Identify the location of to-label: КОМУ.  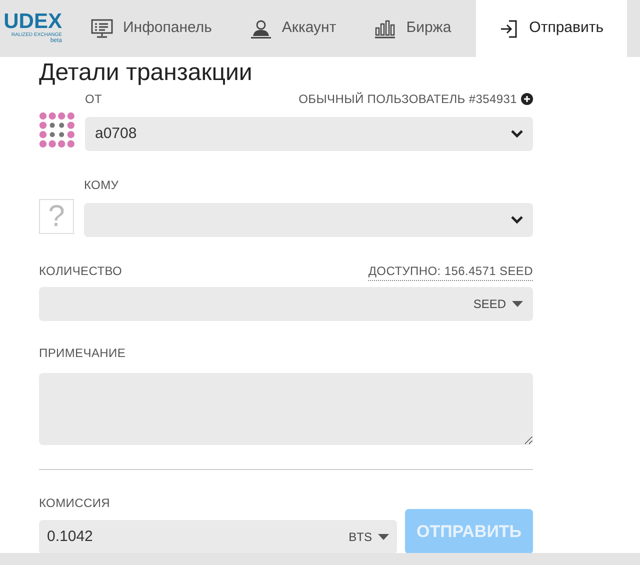
(101, 185).